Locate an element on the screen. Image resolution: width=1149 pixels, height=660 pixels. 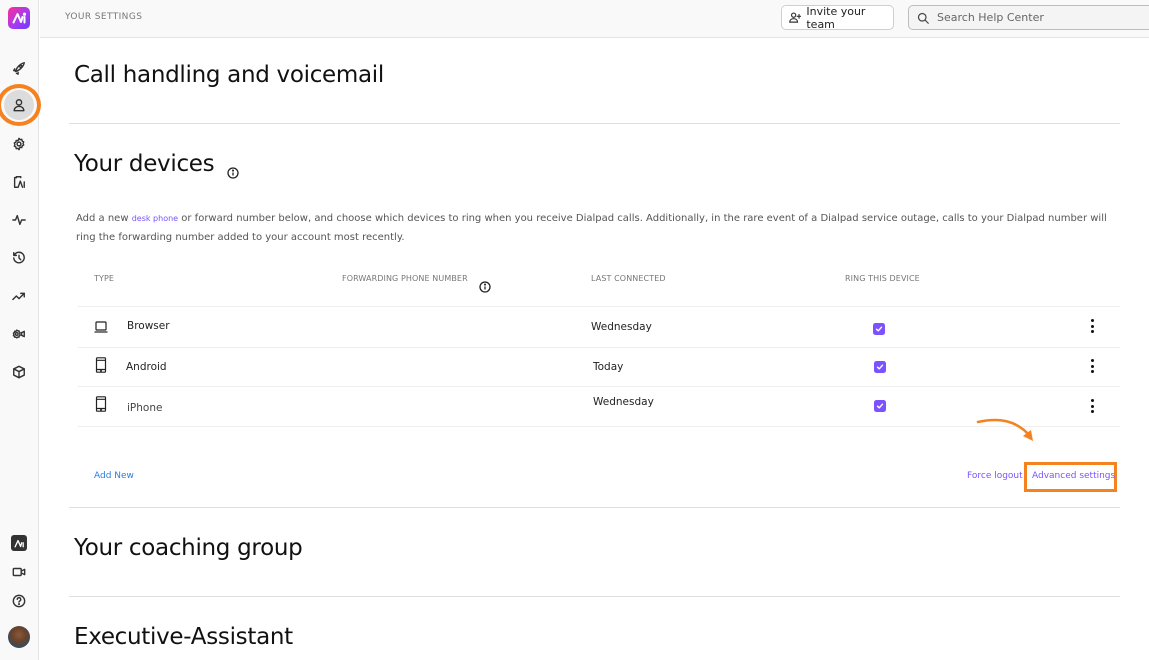
help-icon is located at coordinates (19, 601).